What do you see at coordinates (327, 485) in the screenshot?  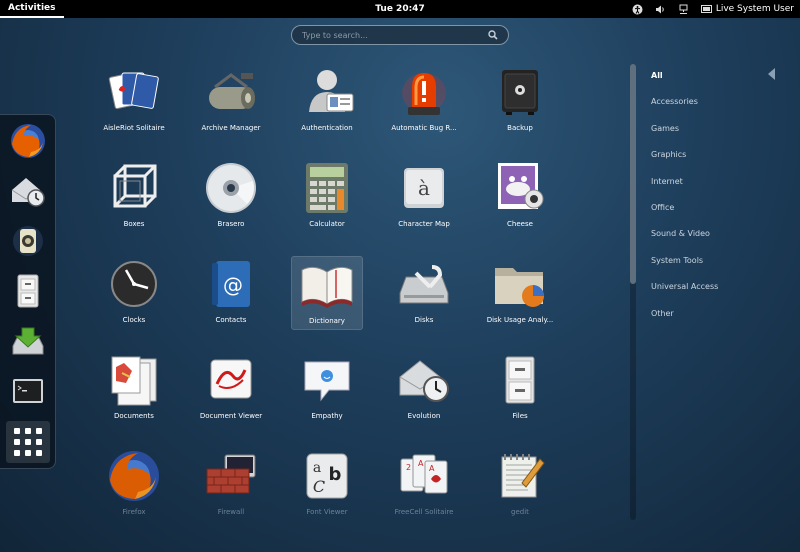 I see `app-font-viewer: abC Font Viewer` at bounding box center [327, 485].